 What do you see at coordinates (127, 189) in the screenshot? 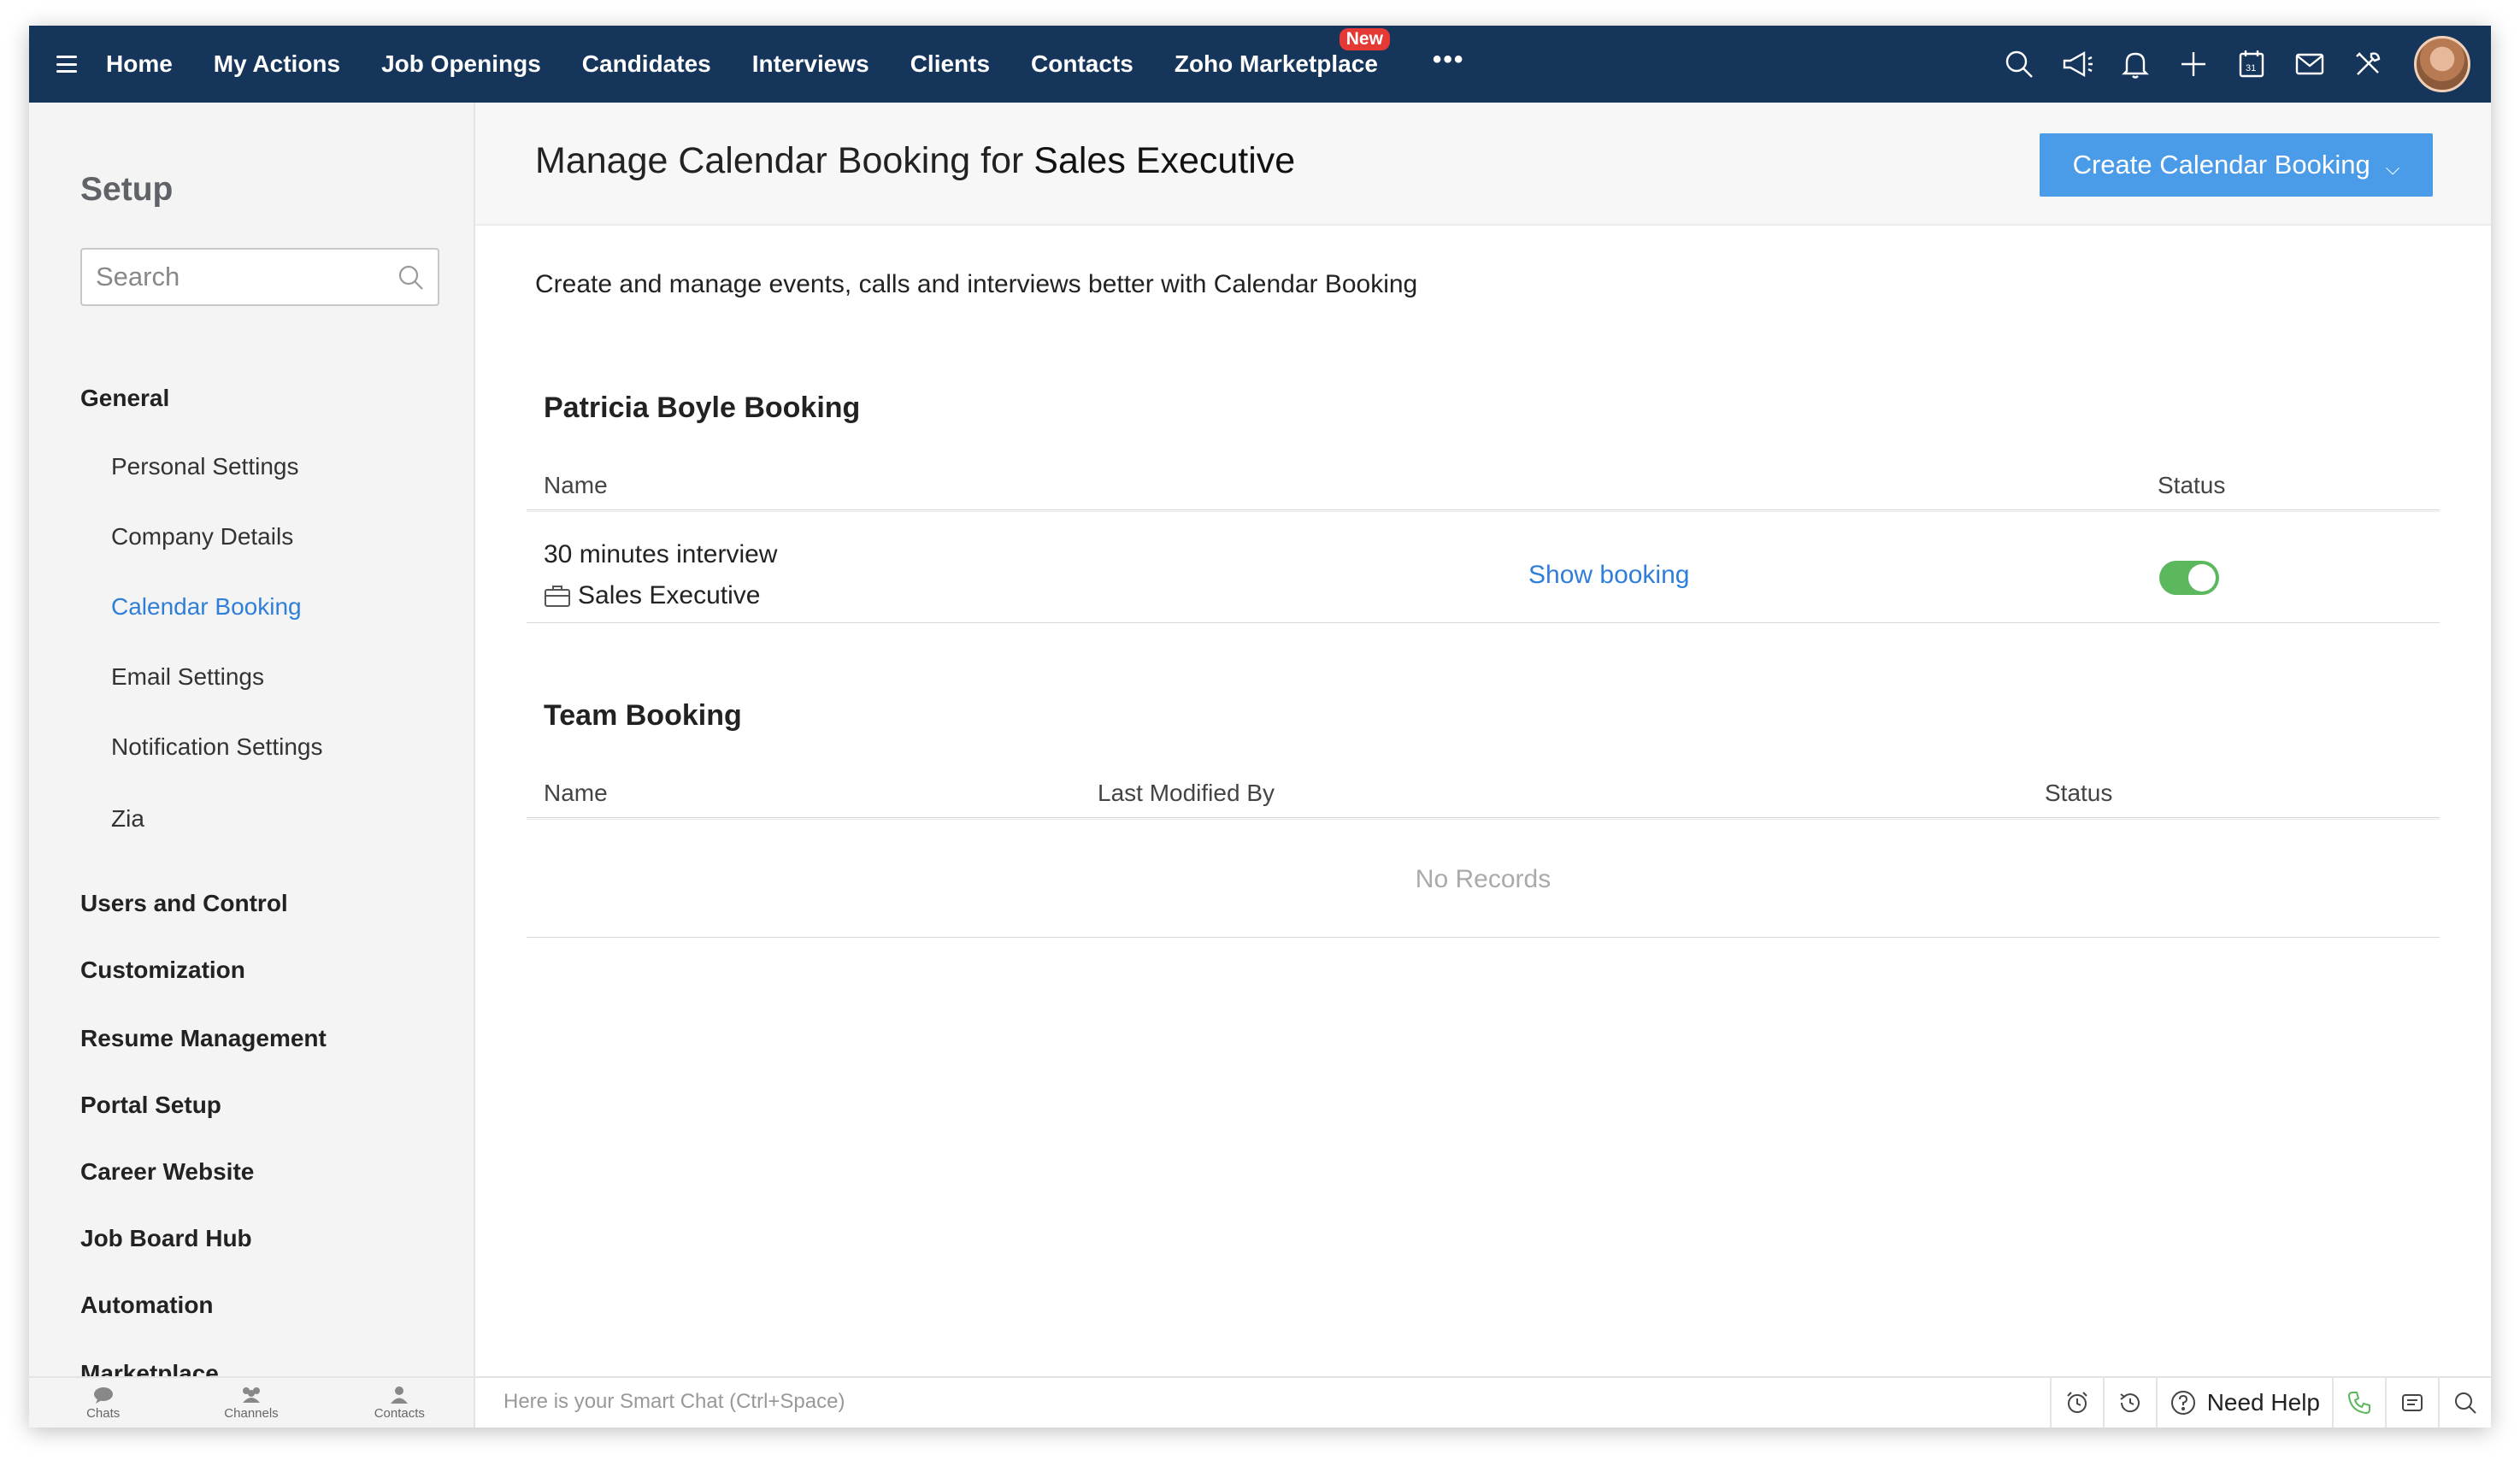
I see `setup-title: Setup` at bounding box center [127, 189].